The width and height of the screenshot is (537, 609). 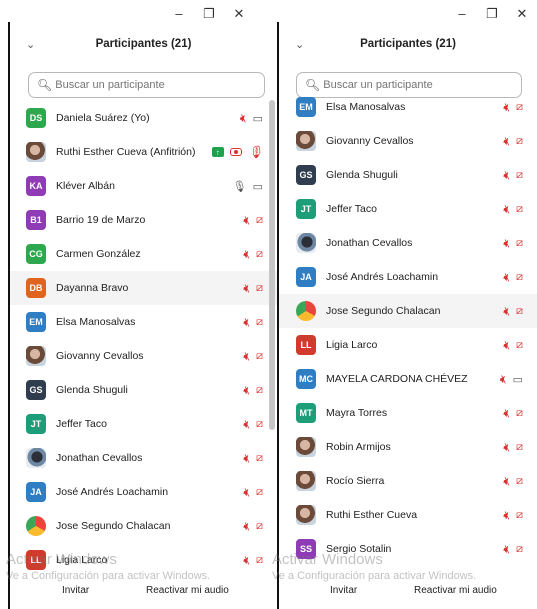 I want to click on participant-name: Jeffer Taco, so click(x=351, y=209).